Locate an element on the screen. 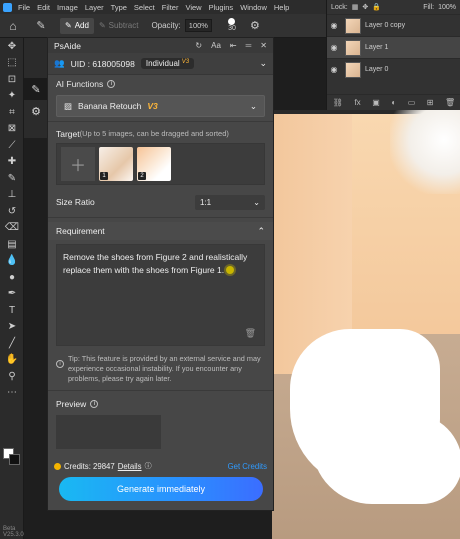  move-tool-icon: ✥ is located at coordinates (12, 46).